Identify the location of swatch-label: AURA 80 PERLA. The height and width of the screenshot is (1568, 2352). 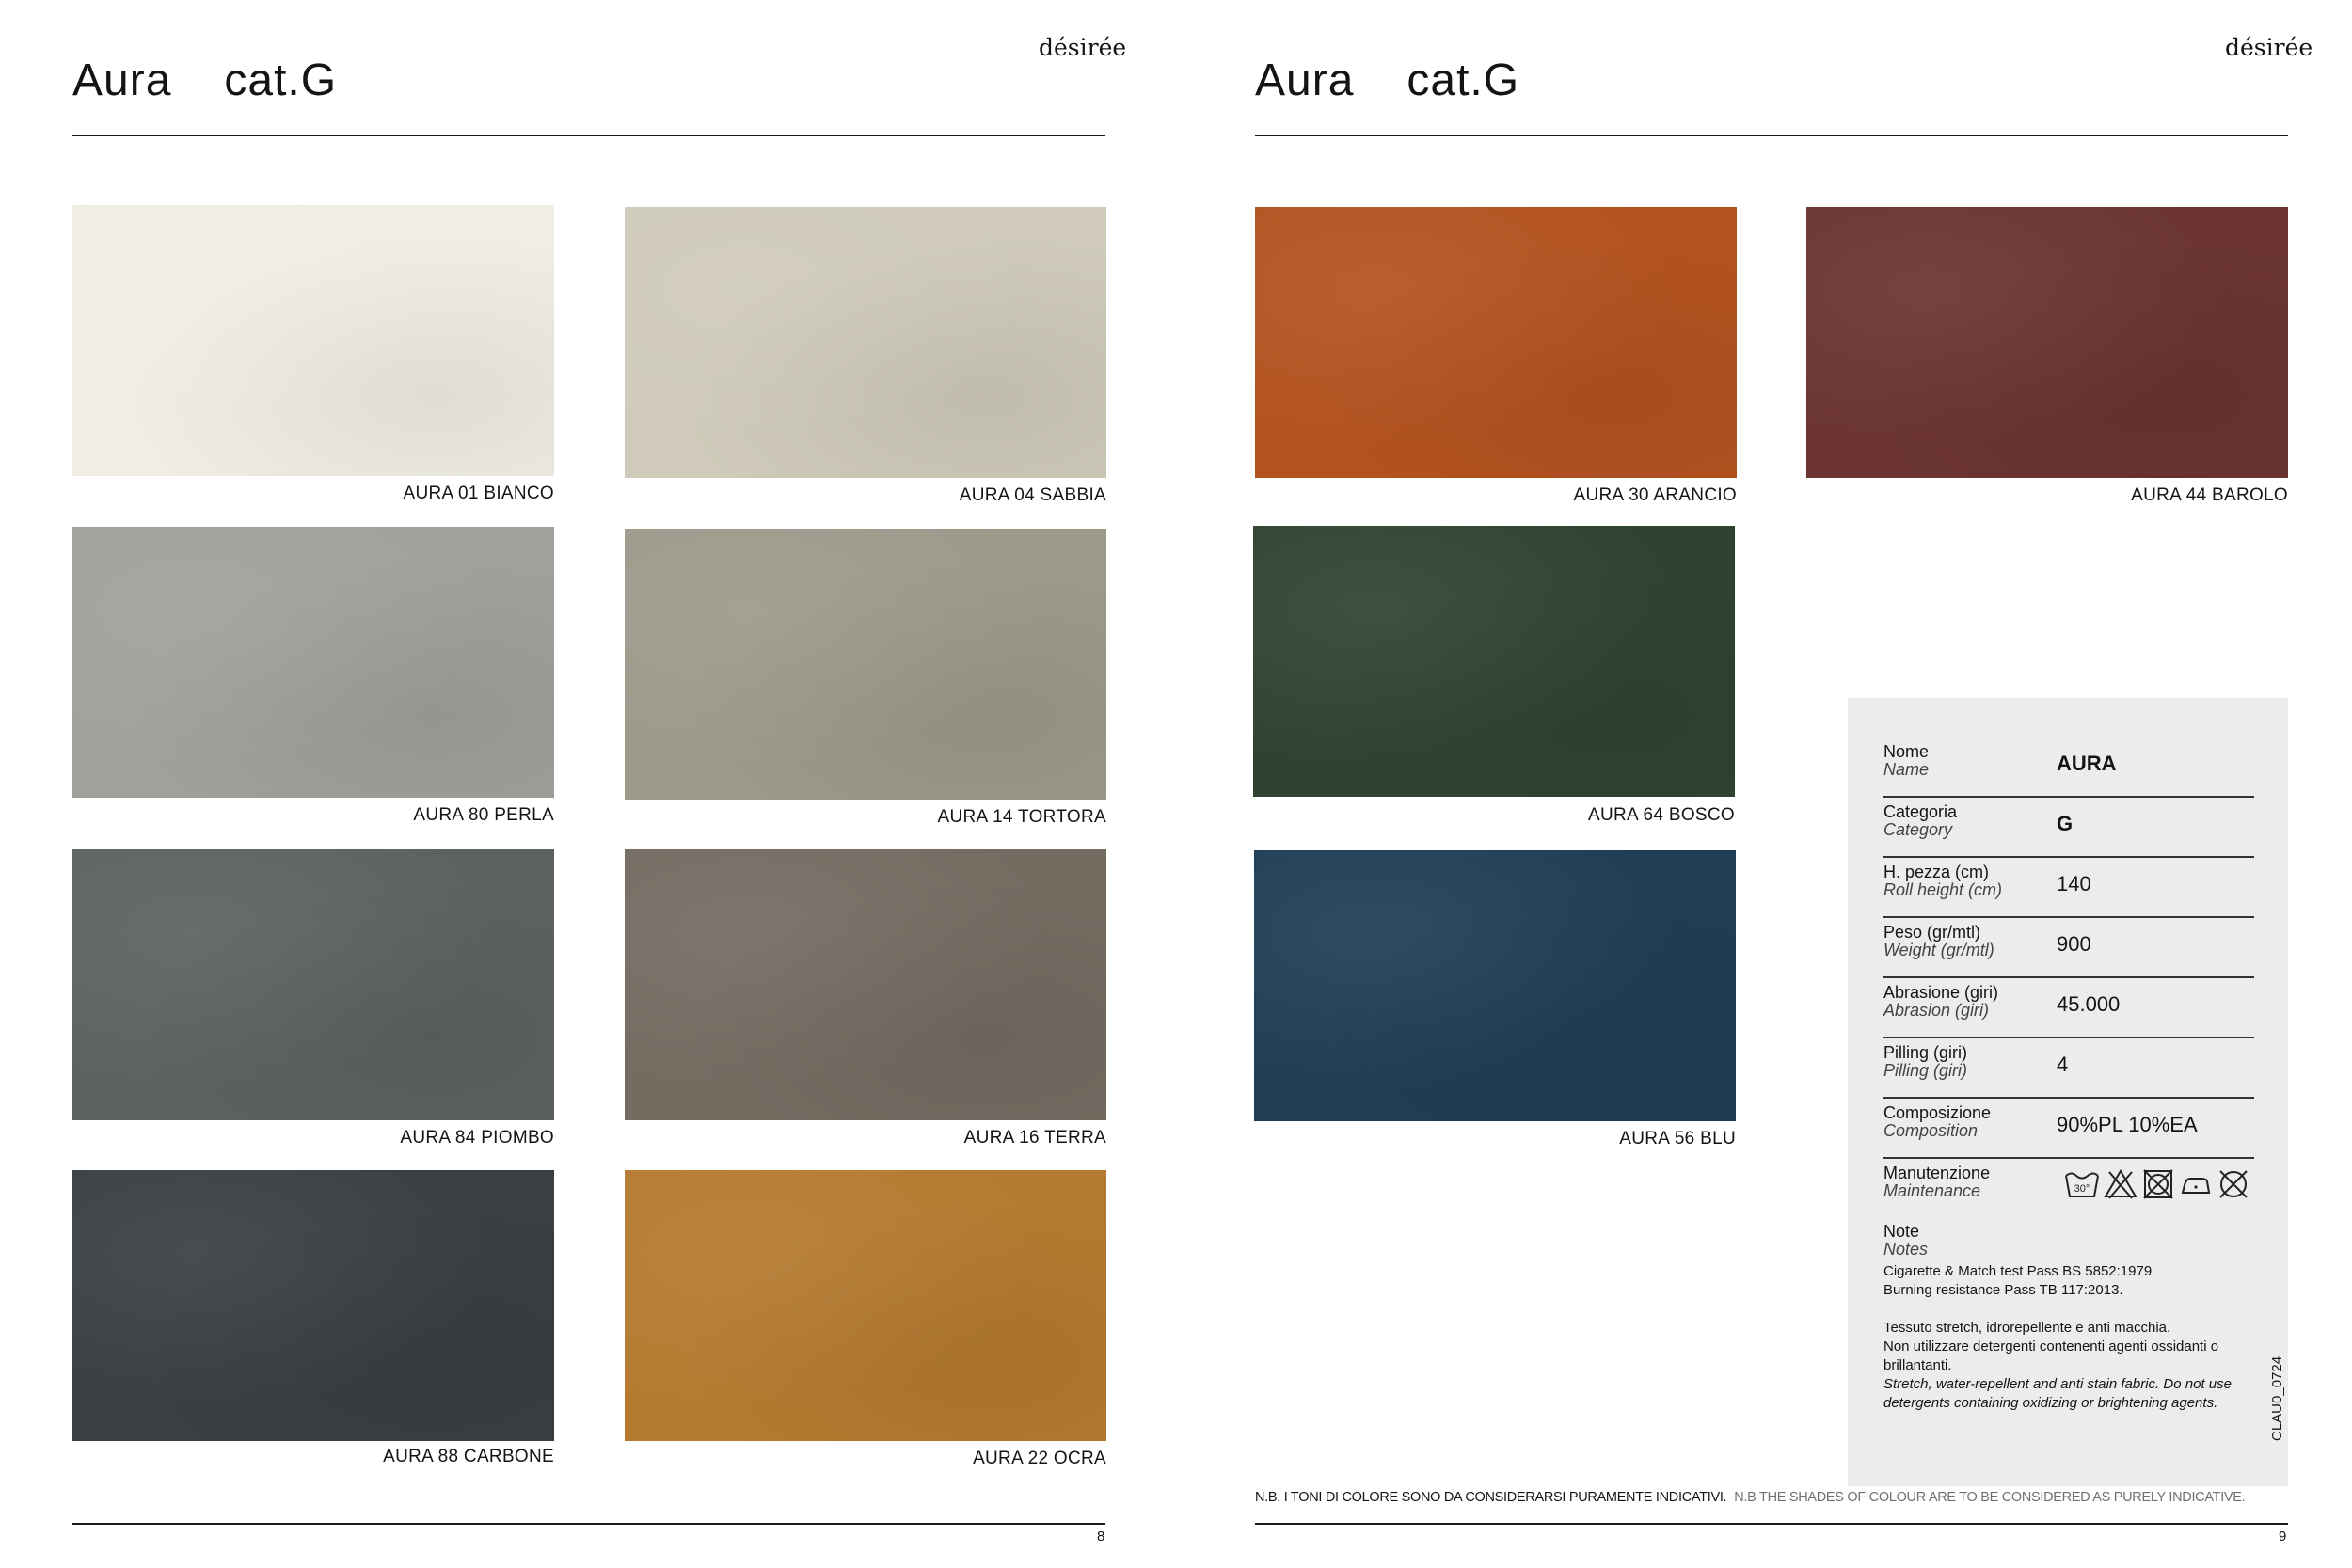
(483, 815).